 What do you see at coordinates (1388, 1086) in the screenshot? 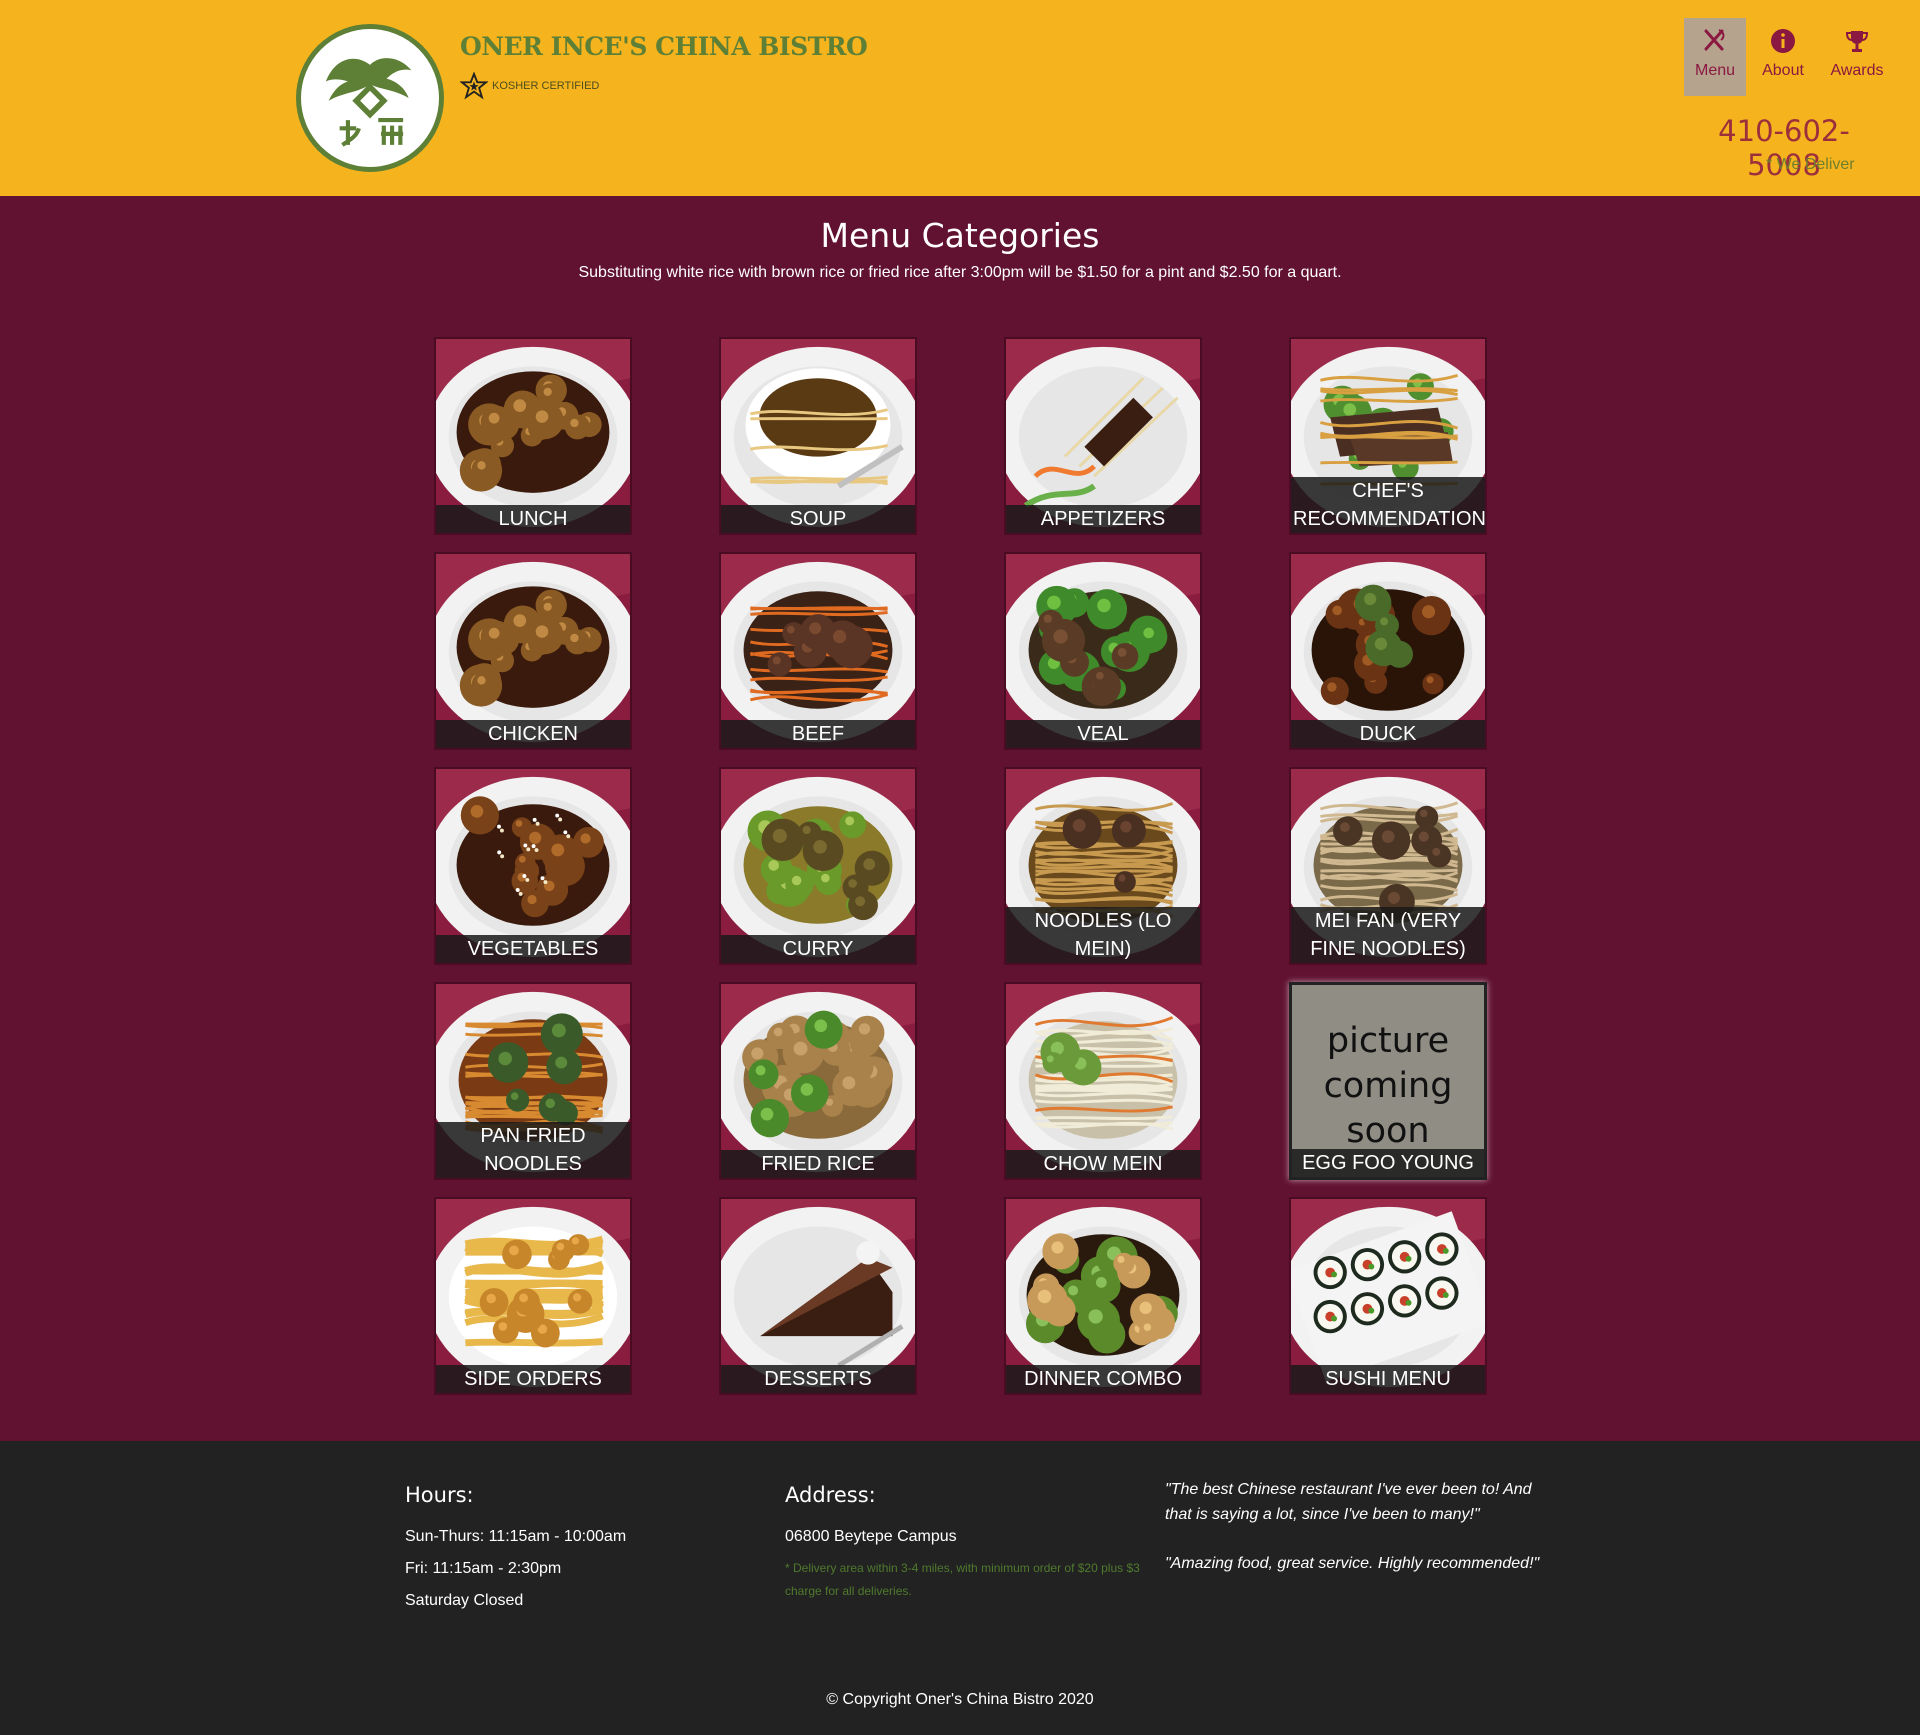
I see `placeholder-text: picture coming soon` at bounding box center [1388, 1086].